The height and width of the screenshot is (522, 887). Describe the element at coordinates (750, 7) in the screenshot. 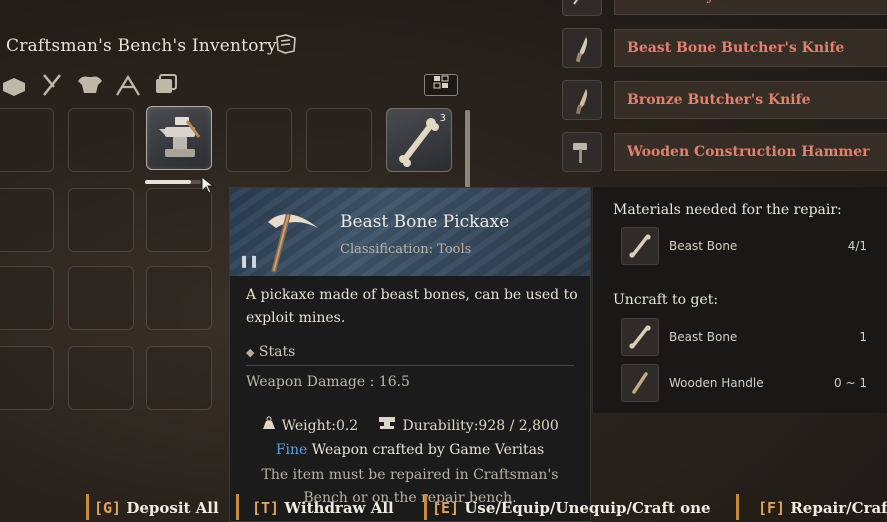

I see `recipe-label: Bronze Scythe` at that location.